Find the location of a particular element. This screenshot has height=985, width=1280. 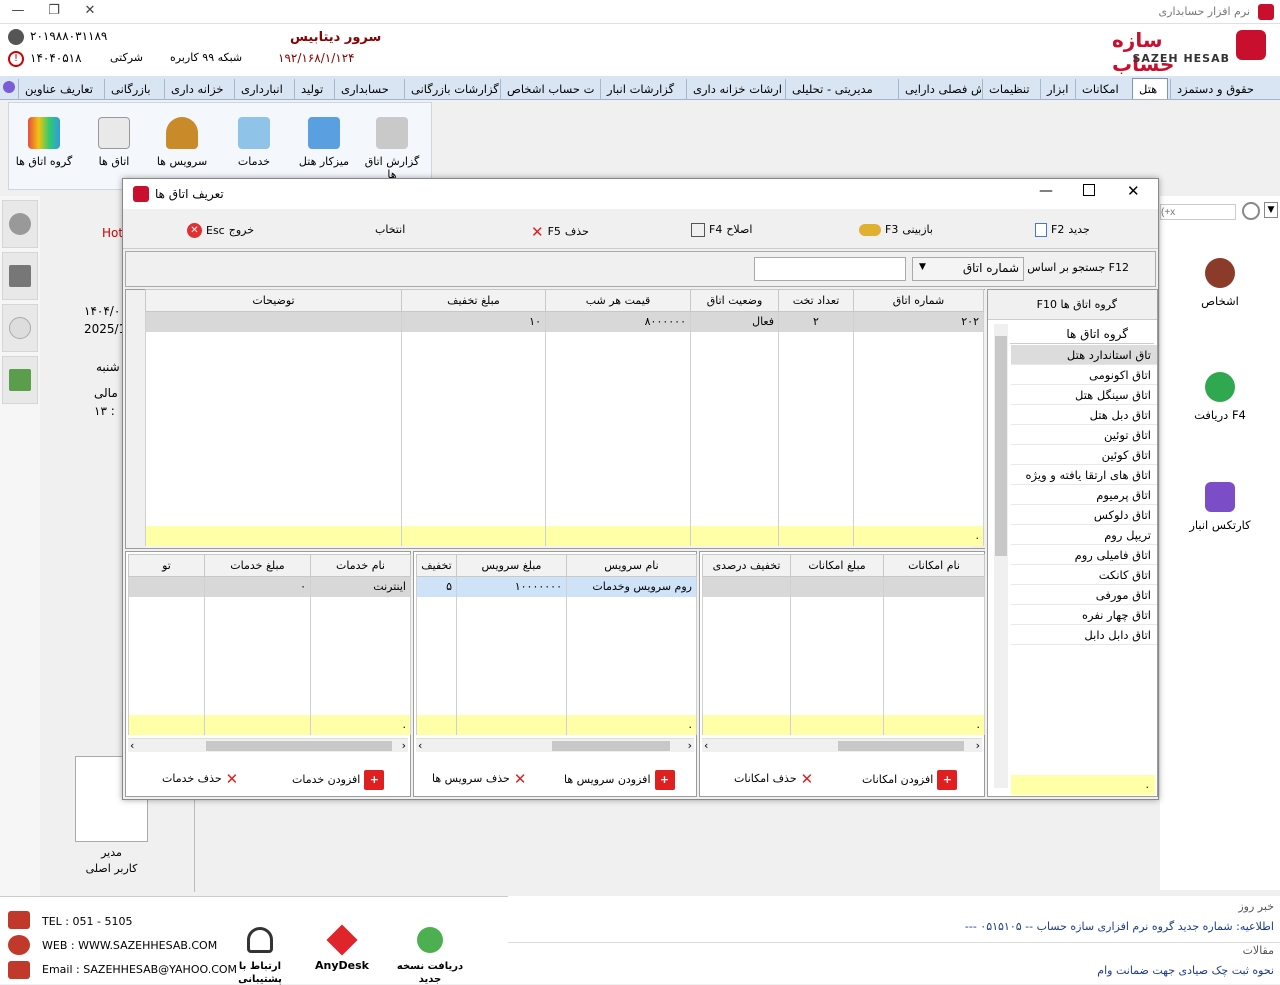

tab-seasonal-assets: ش فصلی دارایی is located at coordinates (939, 89).